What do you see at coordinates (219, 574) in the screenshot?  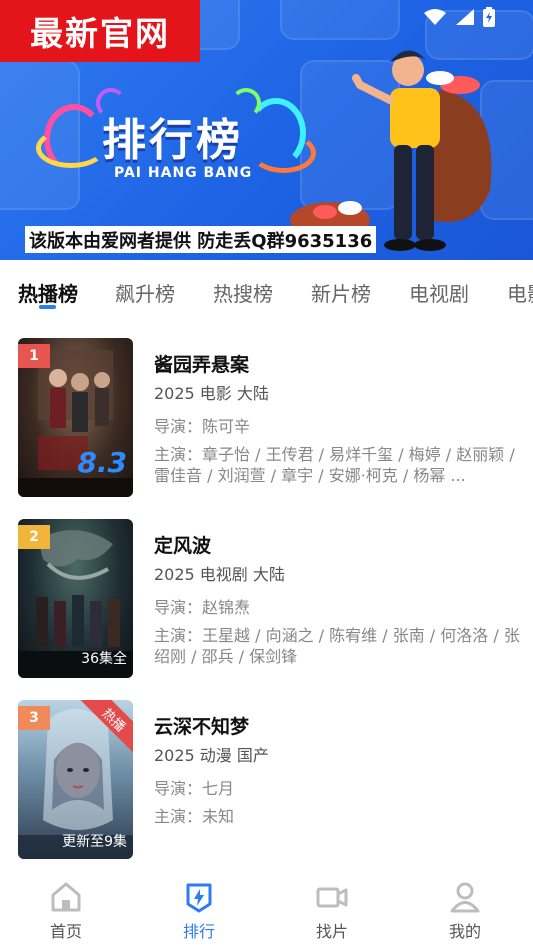 I see `item-meta: 2025 电视剧 大陆` at bounding box center [219, 574].